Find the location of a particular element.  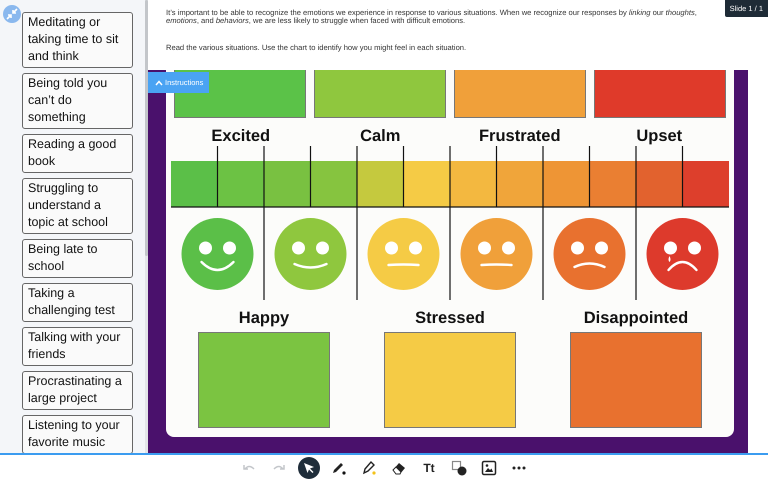

emotion-label: Stressed is located at coordinates (450, 318).